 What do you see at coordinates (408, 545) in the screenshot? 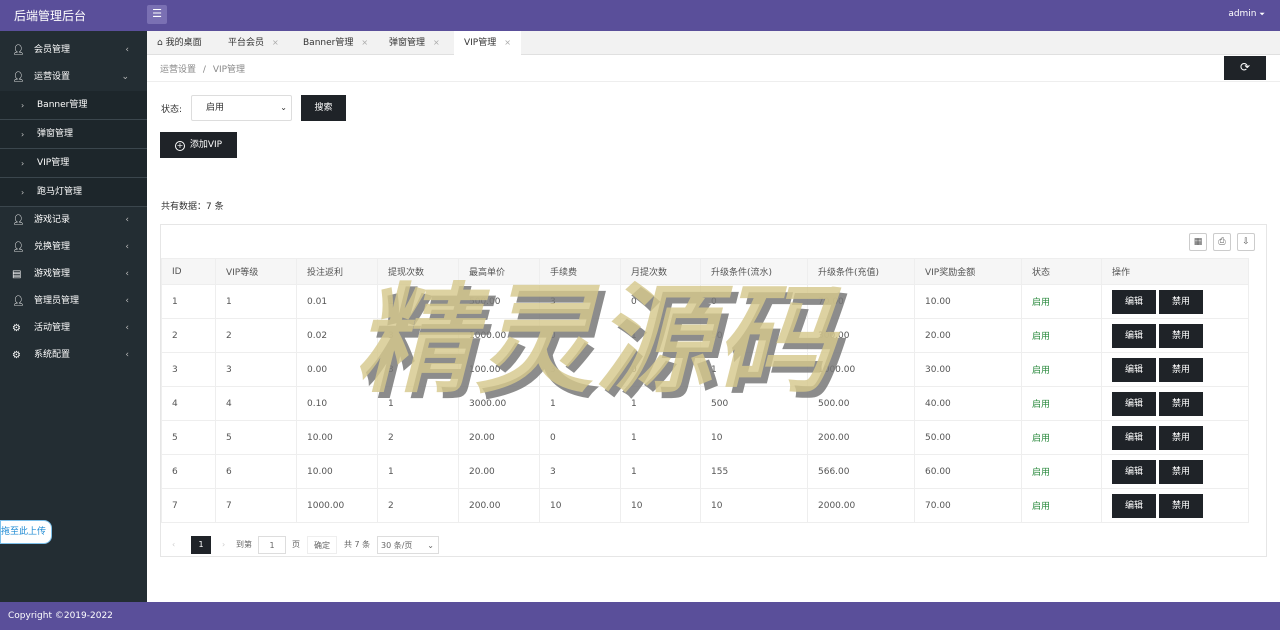
I see `page-size-select: 30 条/页 ⌄` at bounding box center [408, 545].